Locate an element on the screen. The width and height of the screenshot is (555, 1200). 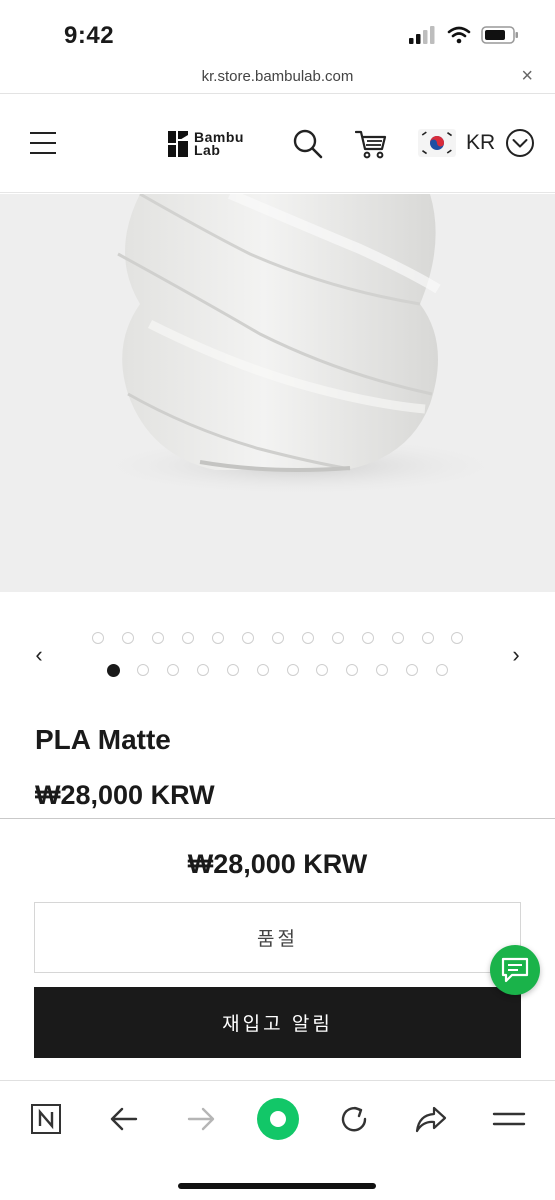
search-icon is located at coordinates (308, 144).